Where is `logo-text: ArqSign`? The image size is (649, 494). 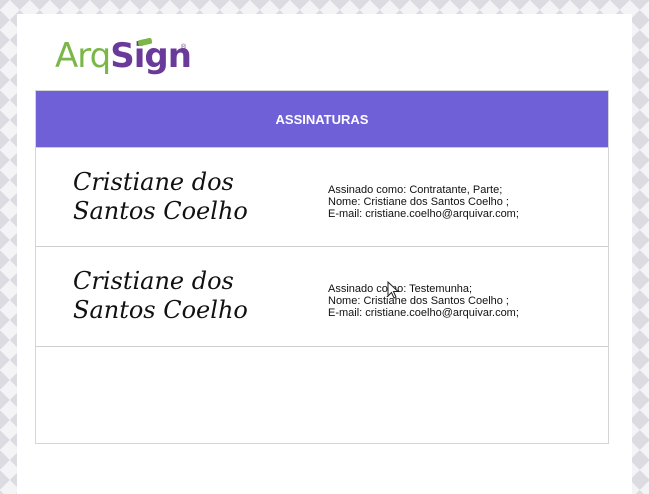 logo-text: ArqSign is located at coordinates (123, 56).